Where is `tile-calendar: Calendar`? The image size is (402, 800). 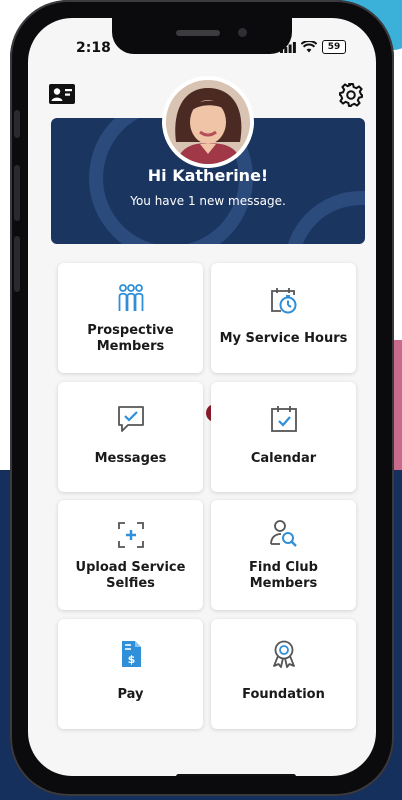 tile-calendar: Calendar is located at coordinates (283, 437).